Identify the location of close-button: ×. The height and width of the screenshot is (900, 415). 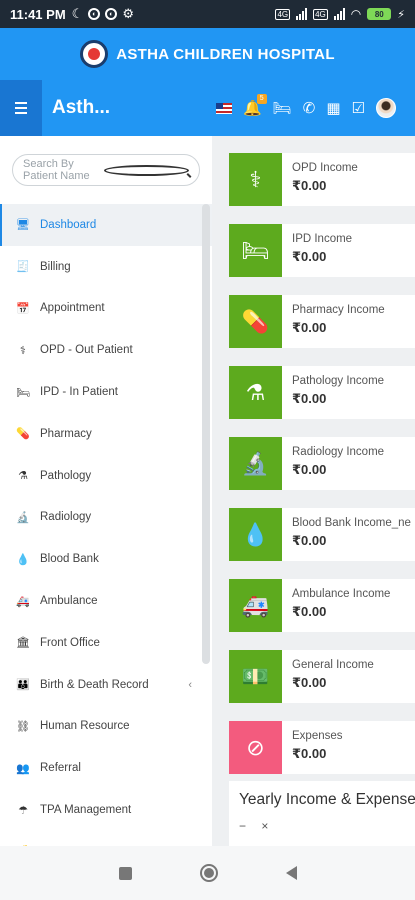
(264, 826).